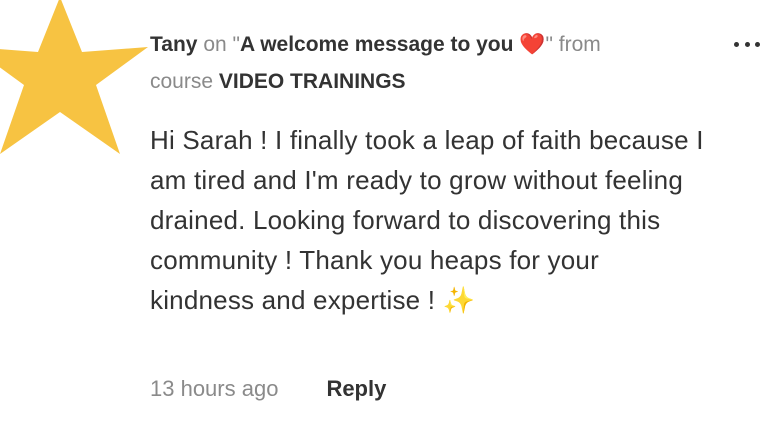 This screenshot has width=781, height=445. Describe the element at coordinates (214, 388) in the screenshot. I see `timestamp: 13 hours ago` at that location.